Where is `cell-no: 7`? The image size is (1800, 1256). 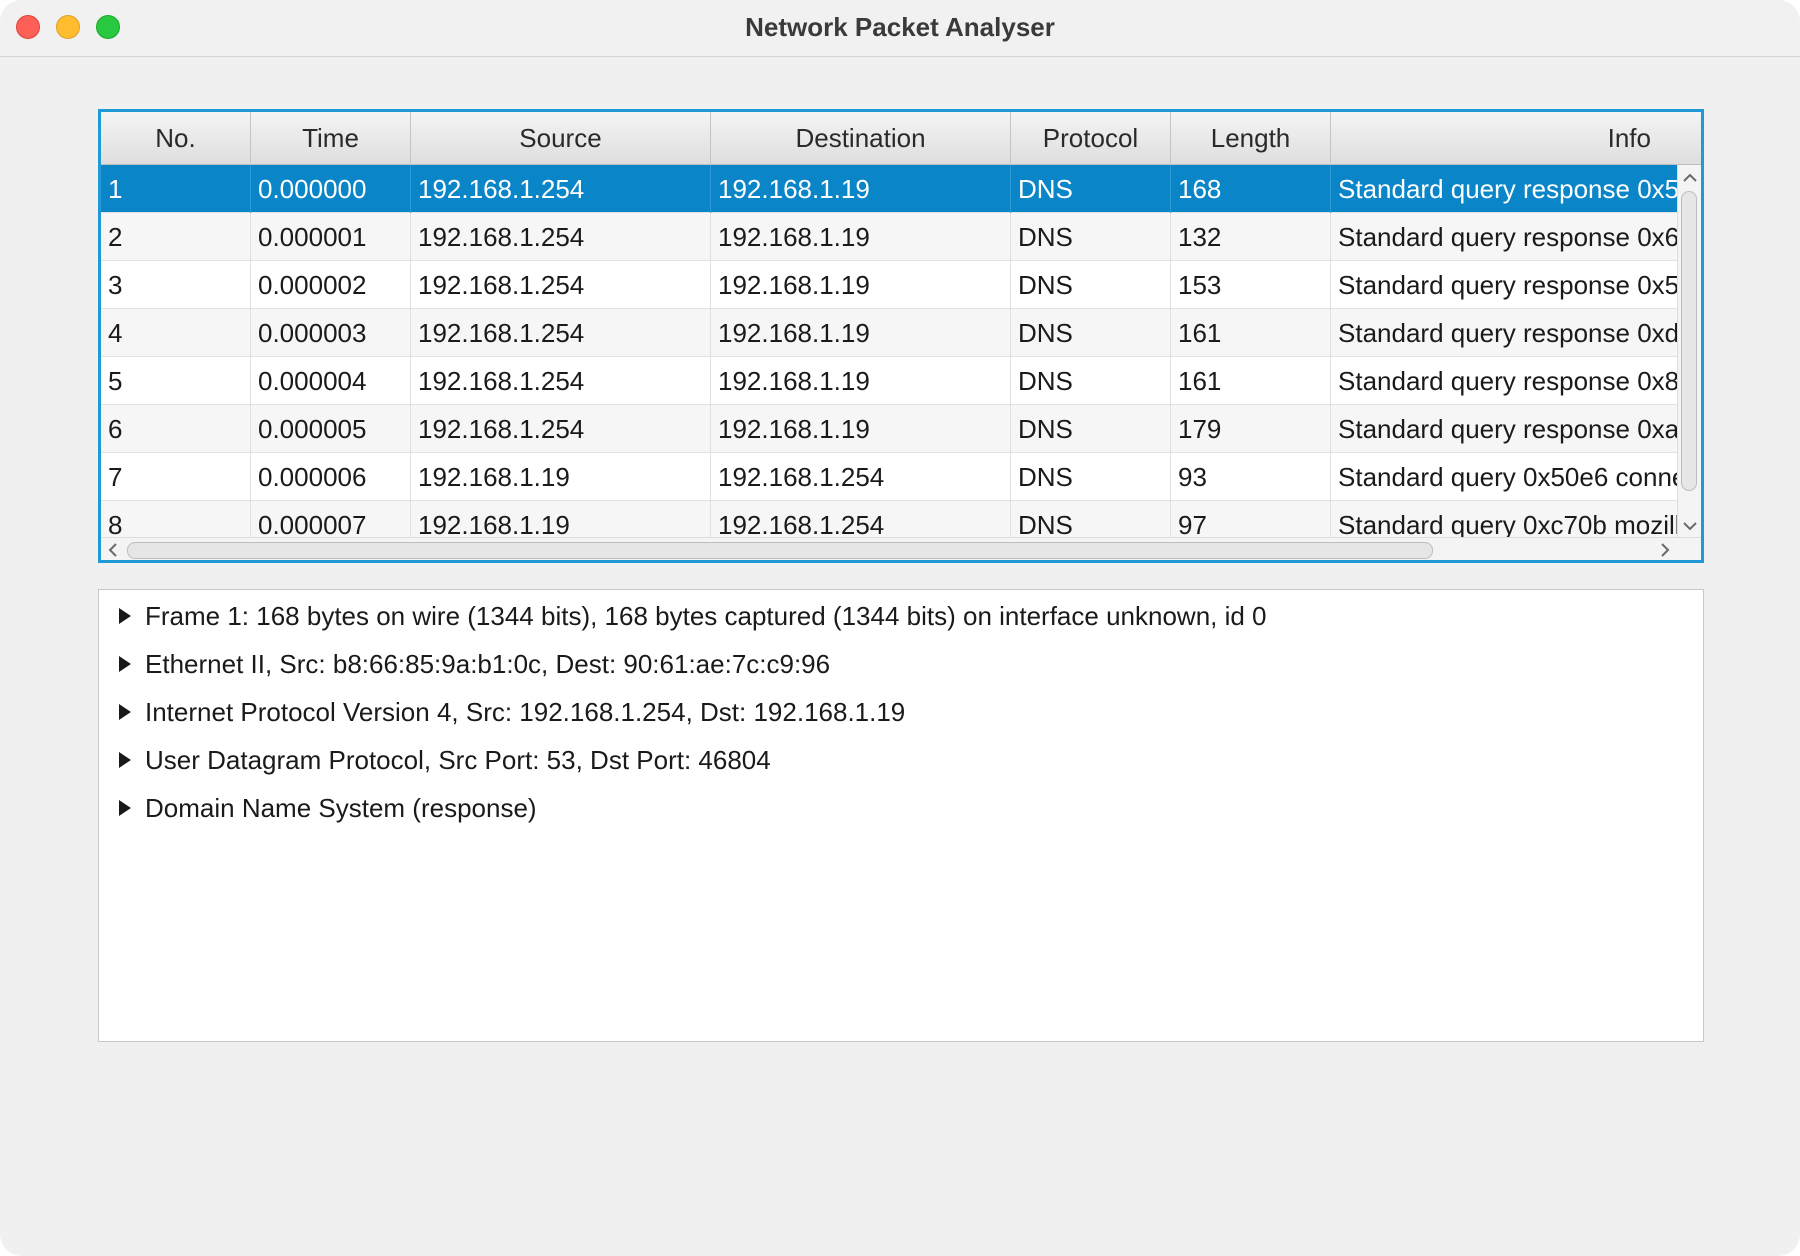
cell-no: 7 is located at coordinates (176, 477).